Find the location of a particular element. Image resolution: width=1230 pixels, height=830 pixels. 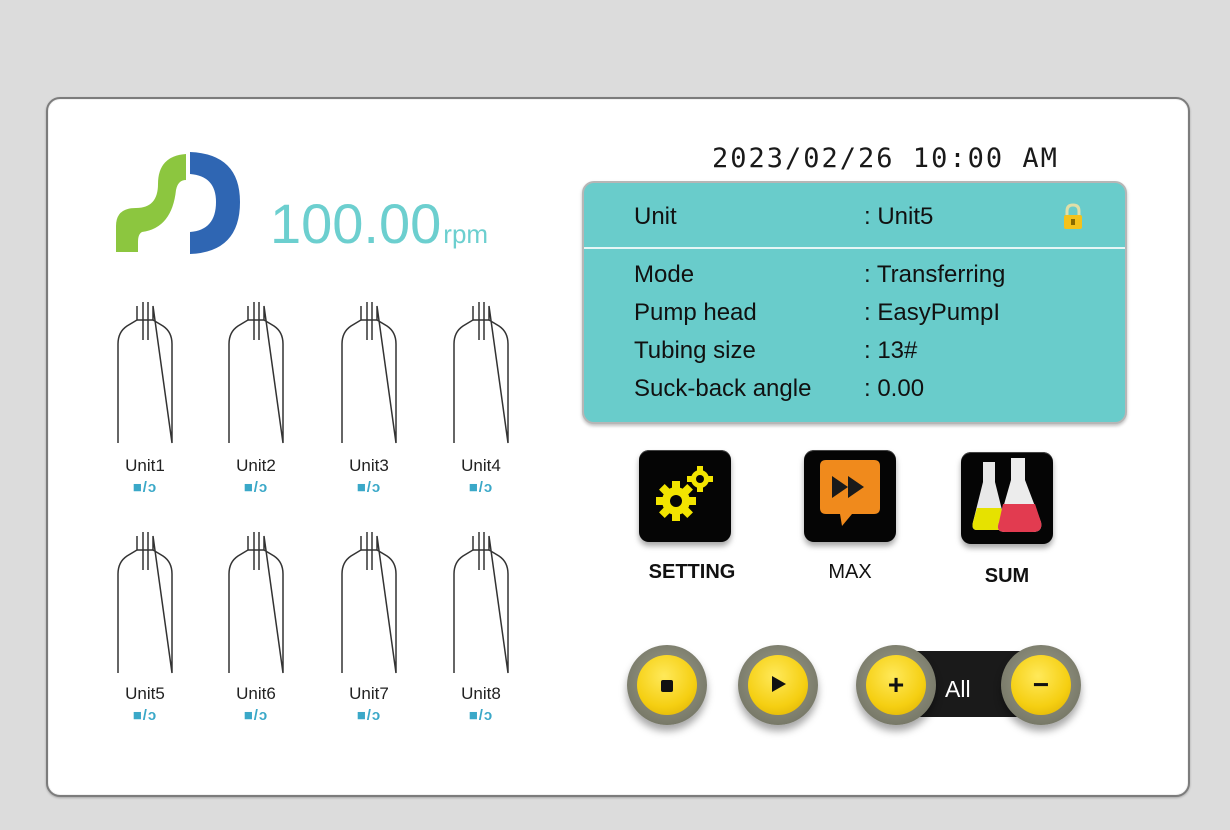

flasks-icon is located at coordinates (1007, 498).